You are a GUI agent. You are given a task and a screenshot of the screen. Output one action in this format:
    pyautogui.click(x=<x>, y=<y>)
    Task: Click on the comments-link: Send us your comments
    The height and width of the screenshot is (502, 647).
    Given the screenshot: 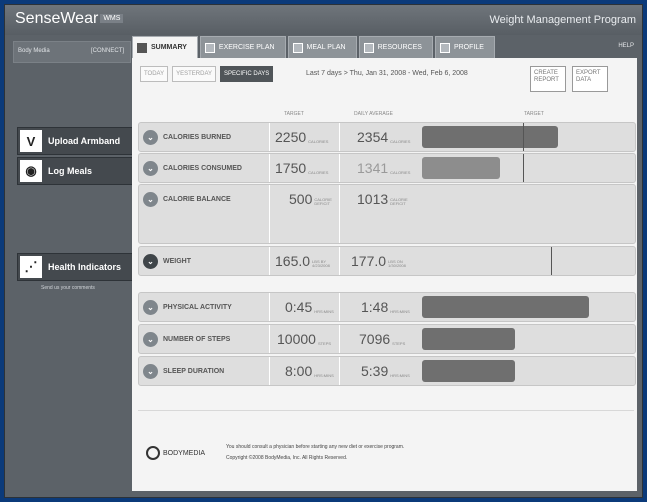 What is the action you would take?
    pyautogui.click(x=68, y=288)
    